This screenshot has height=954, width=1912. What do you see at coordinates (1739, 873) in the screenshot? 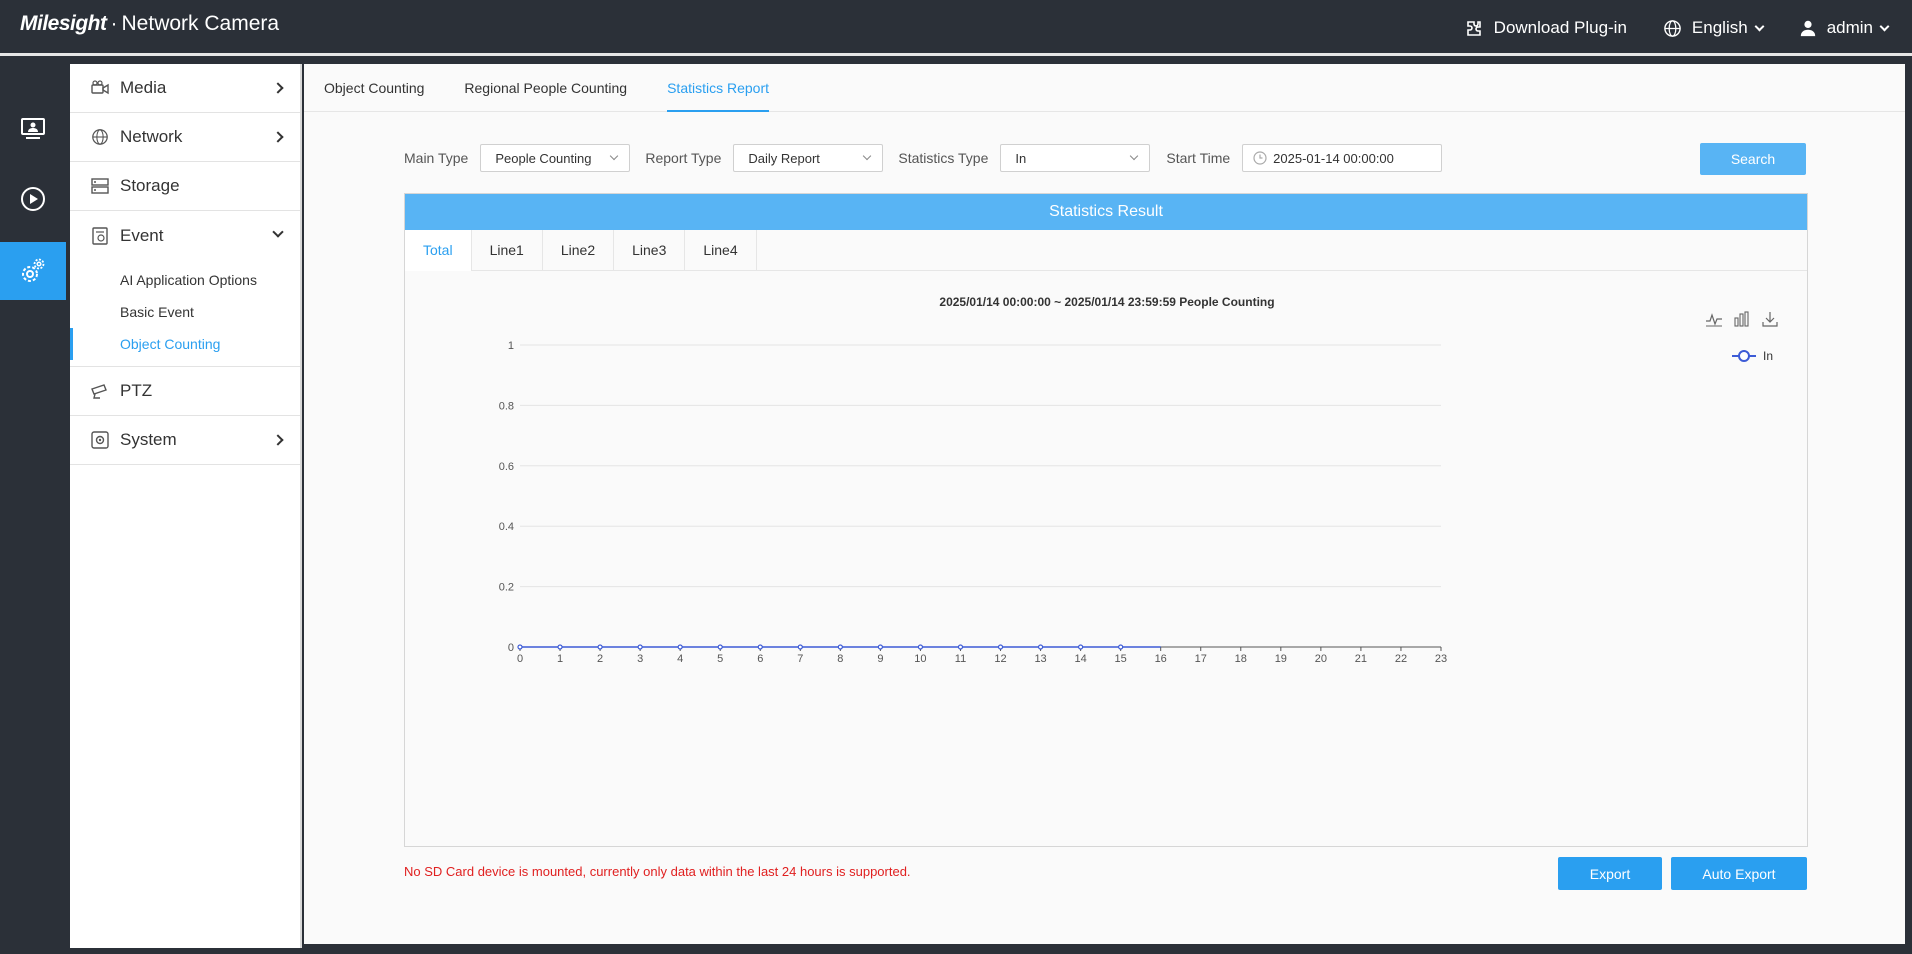
I see `auto-export-button: Auto Export` at bounding box center [1739, 873].